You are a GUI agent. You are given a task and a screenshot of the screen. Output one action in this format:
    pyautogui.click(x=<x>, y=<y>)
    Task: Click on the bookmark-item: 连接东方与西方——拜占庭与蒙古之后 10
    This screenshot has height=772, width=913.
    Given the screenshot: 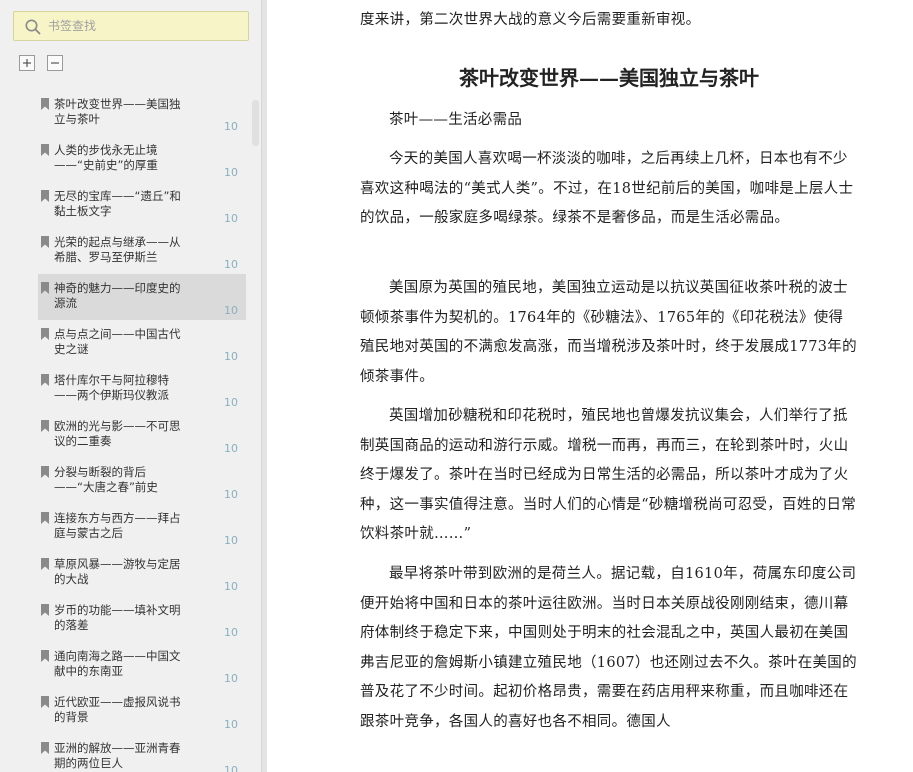 What is the action you would take?
    pyautogui.click(x=142, y=527)
    